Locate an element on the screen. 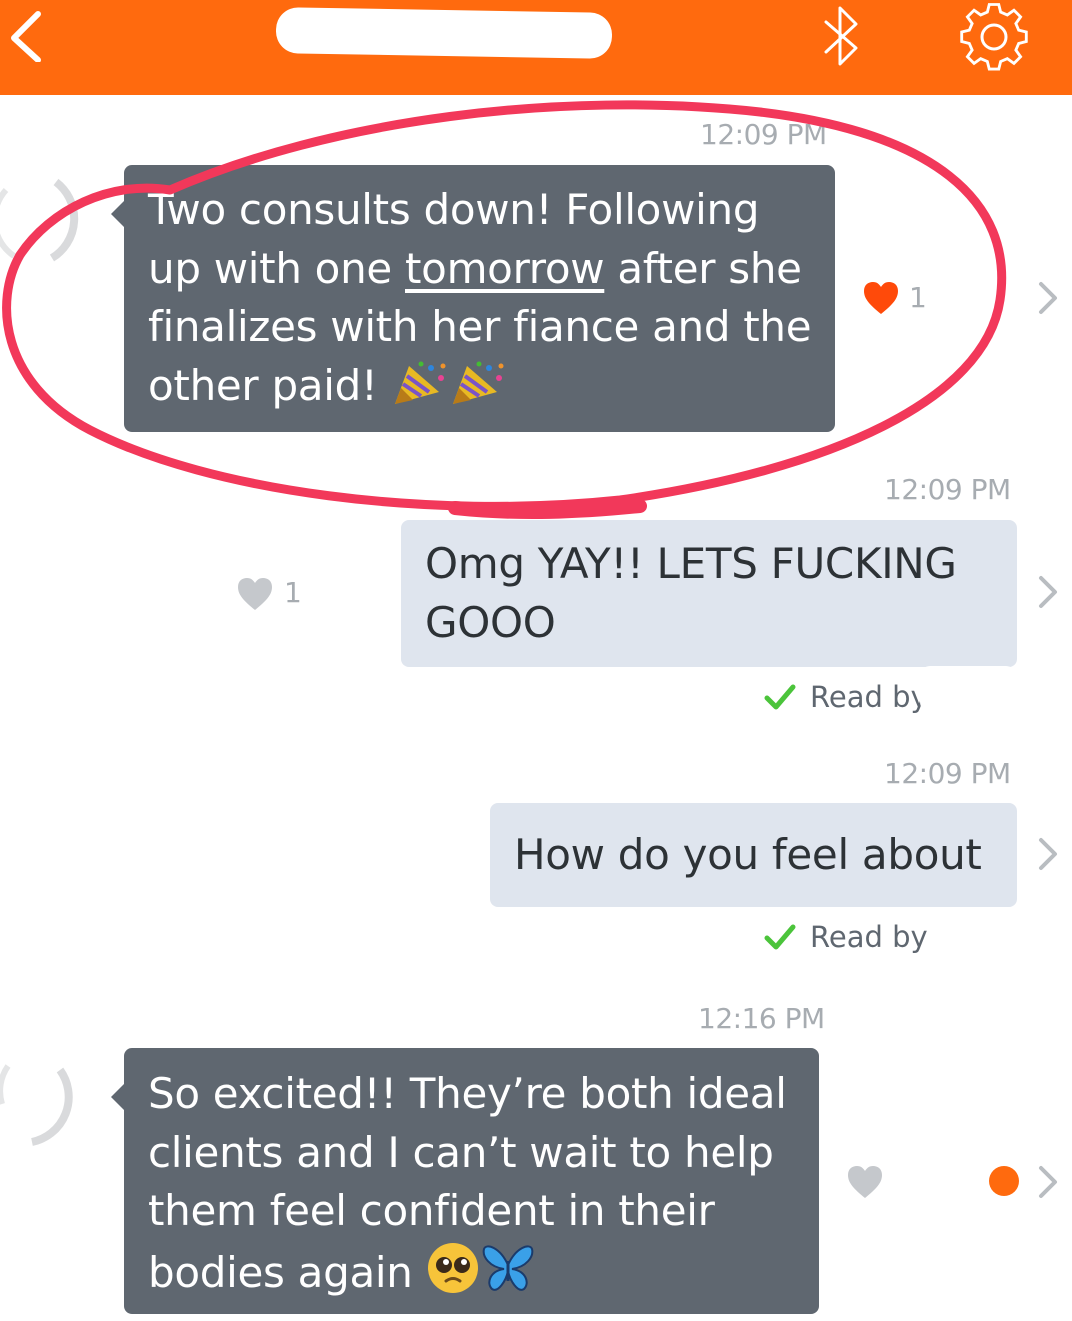  message-text: them feel confident in their is located at coordinates (431, 1211).